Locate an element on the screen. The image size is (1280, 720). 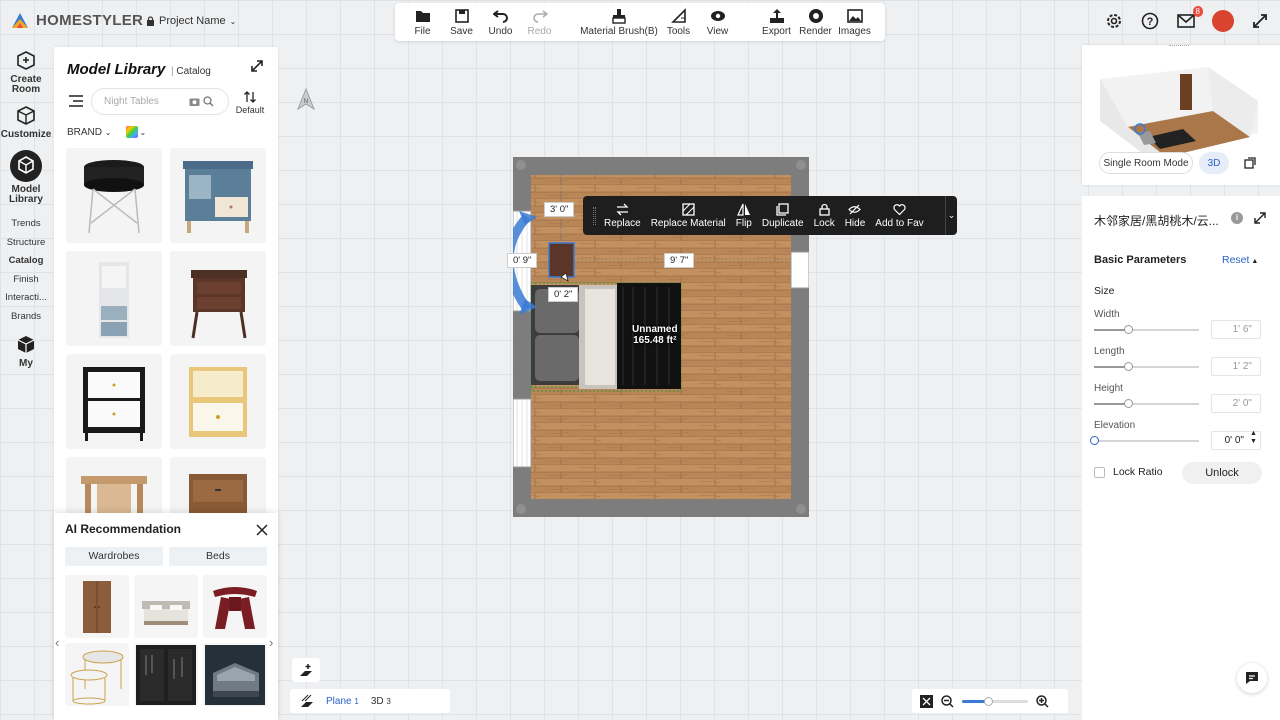
rail-link-catalog: Catalog is located at coordinates (26, 261).